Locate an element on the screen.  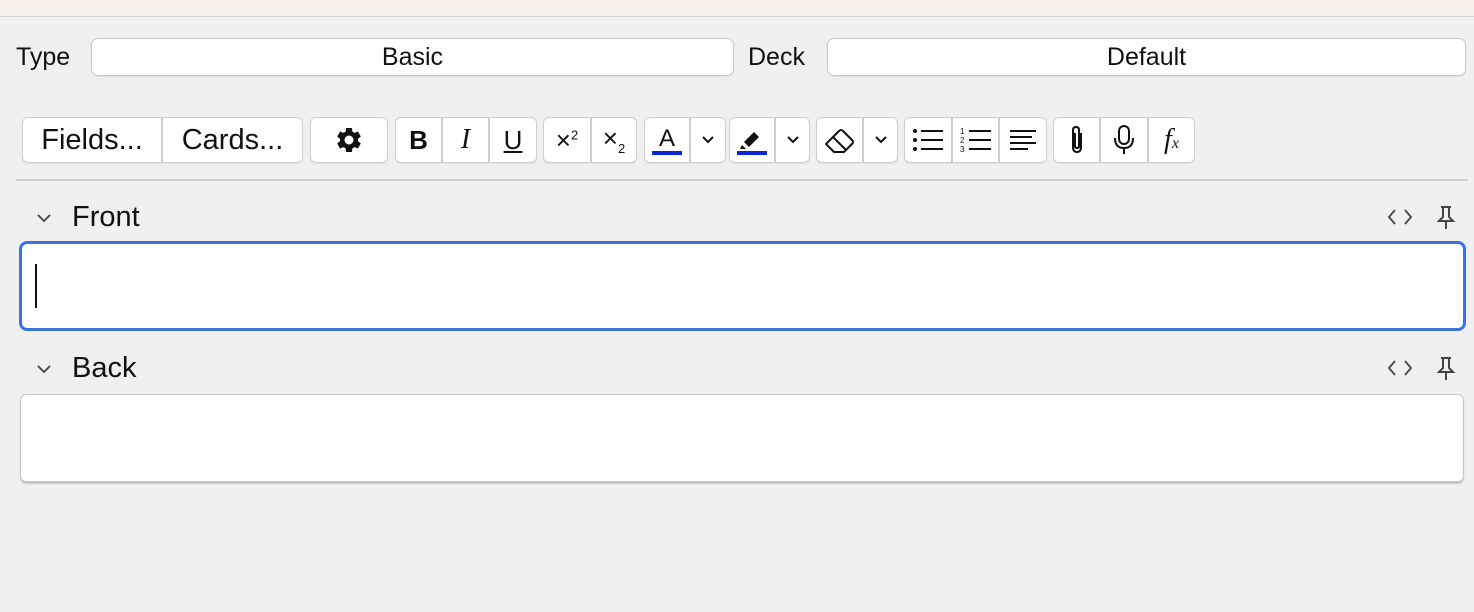
highlight-color-icon is located at coordinates (752, 143).